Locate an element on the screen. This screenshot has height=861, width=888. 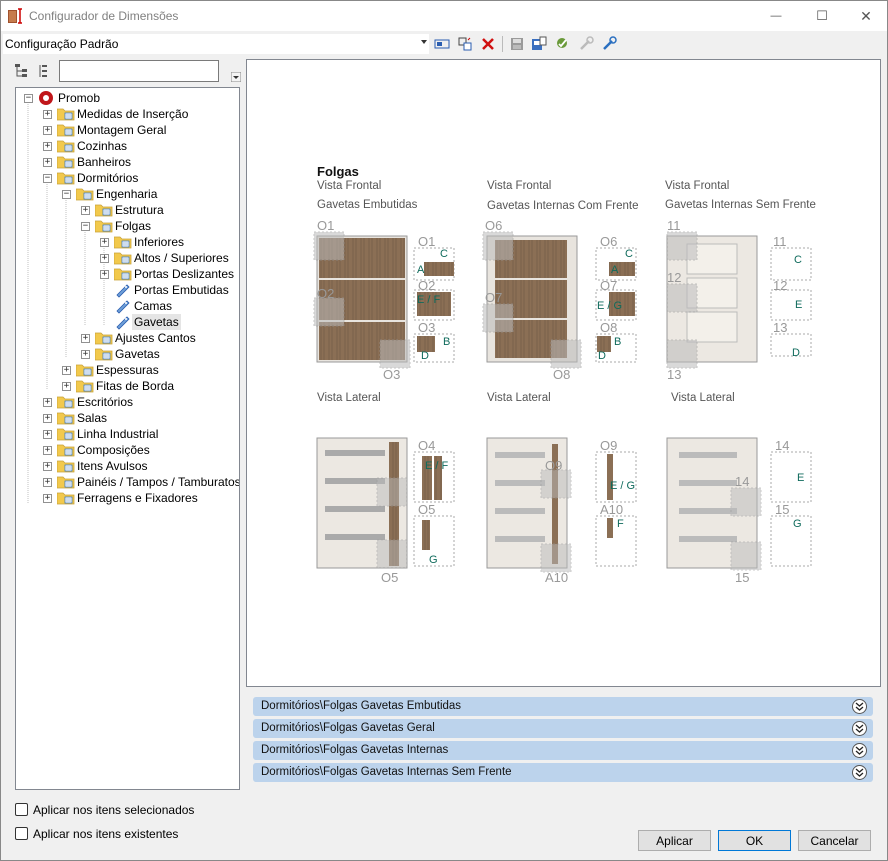
tree-hierarchy-icon is located at coordinates (21, 70).